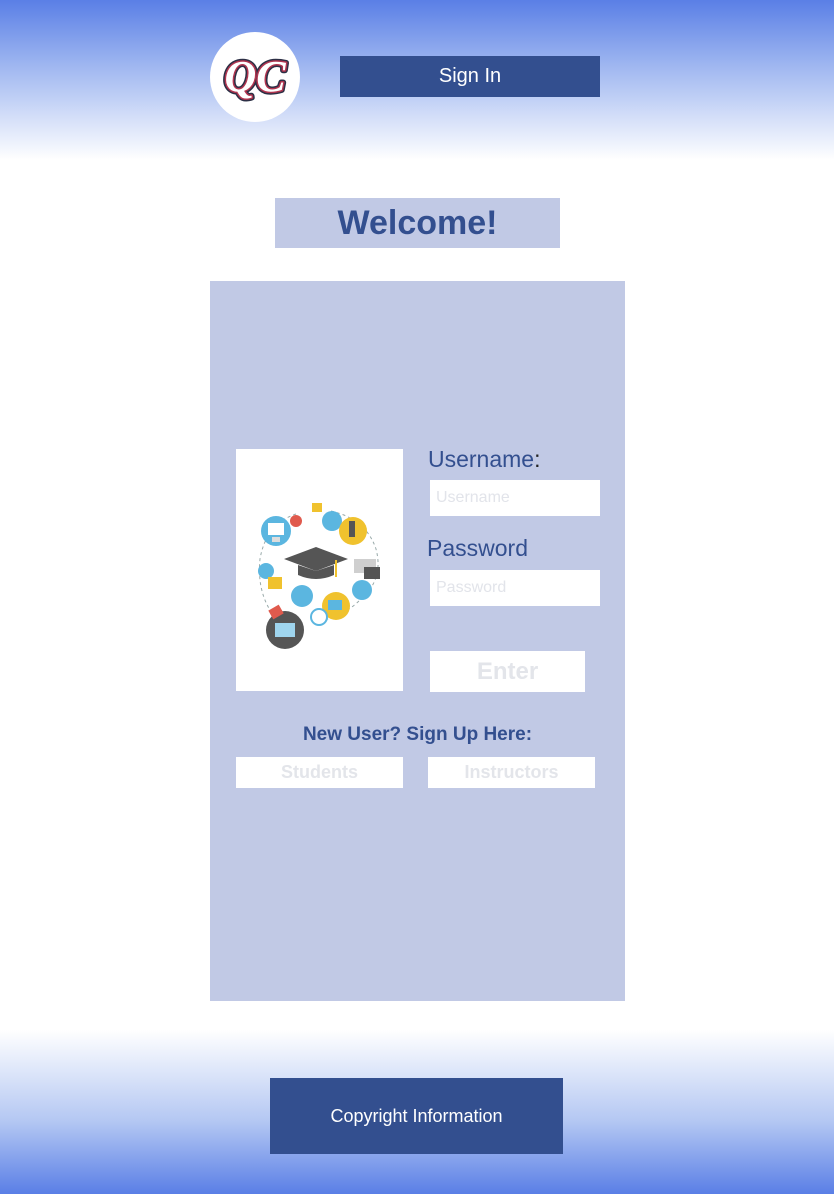 The height and width of the screenshot is (1194, 834). What do you see at coordinates (417, 223) in the screenshot?
I see `welcome-heading: Welcome!` at bounding box center [417, 223].